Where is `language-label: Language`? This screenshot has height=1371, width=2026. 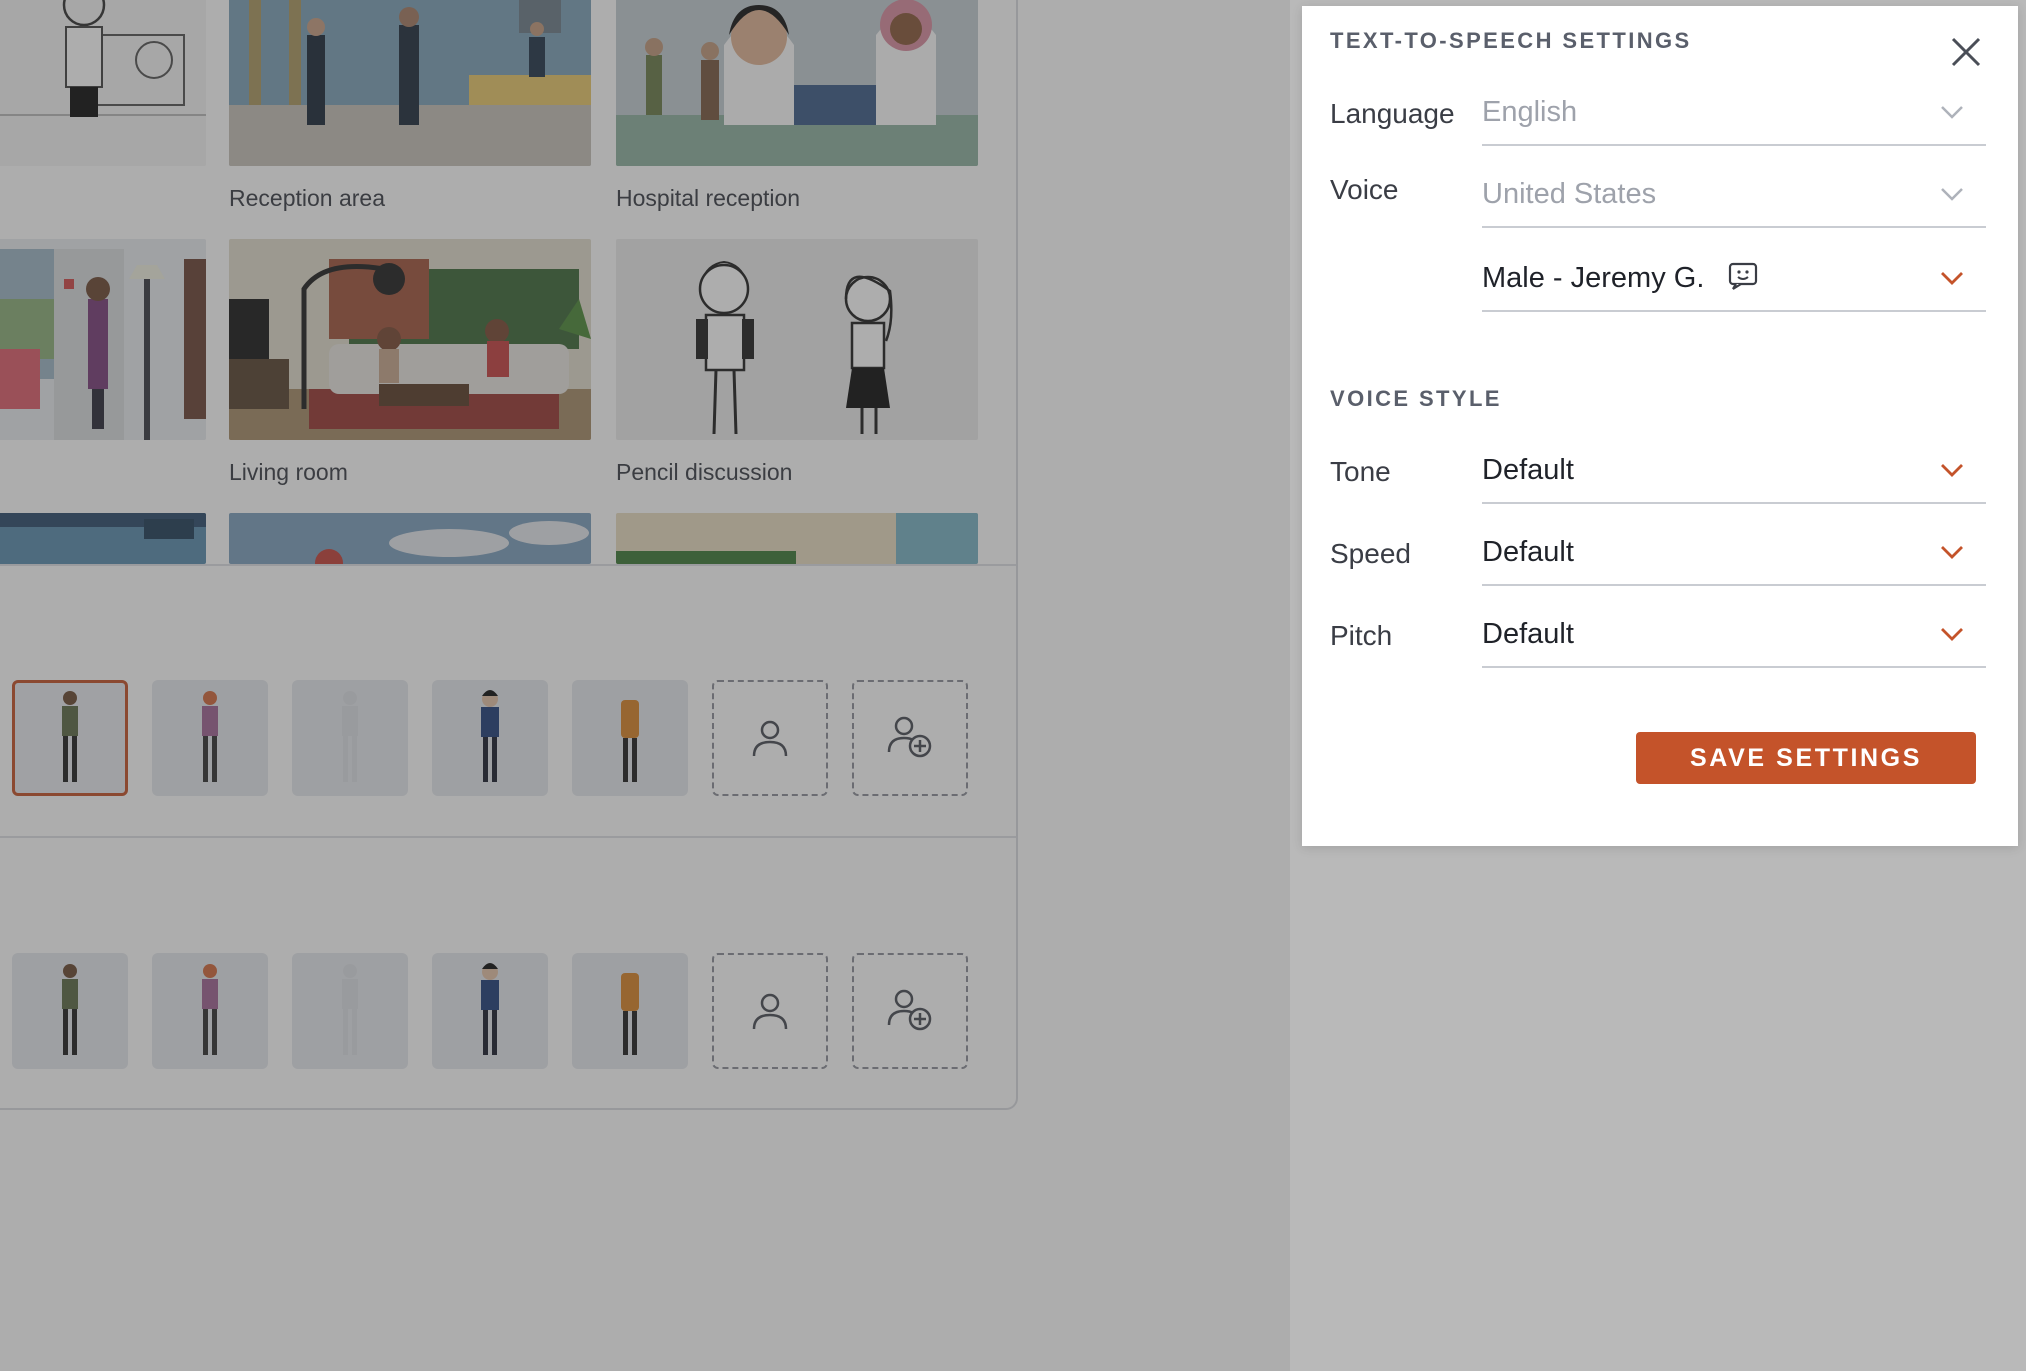
language-label: Language is located at coordinates (1392, 113).